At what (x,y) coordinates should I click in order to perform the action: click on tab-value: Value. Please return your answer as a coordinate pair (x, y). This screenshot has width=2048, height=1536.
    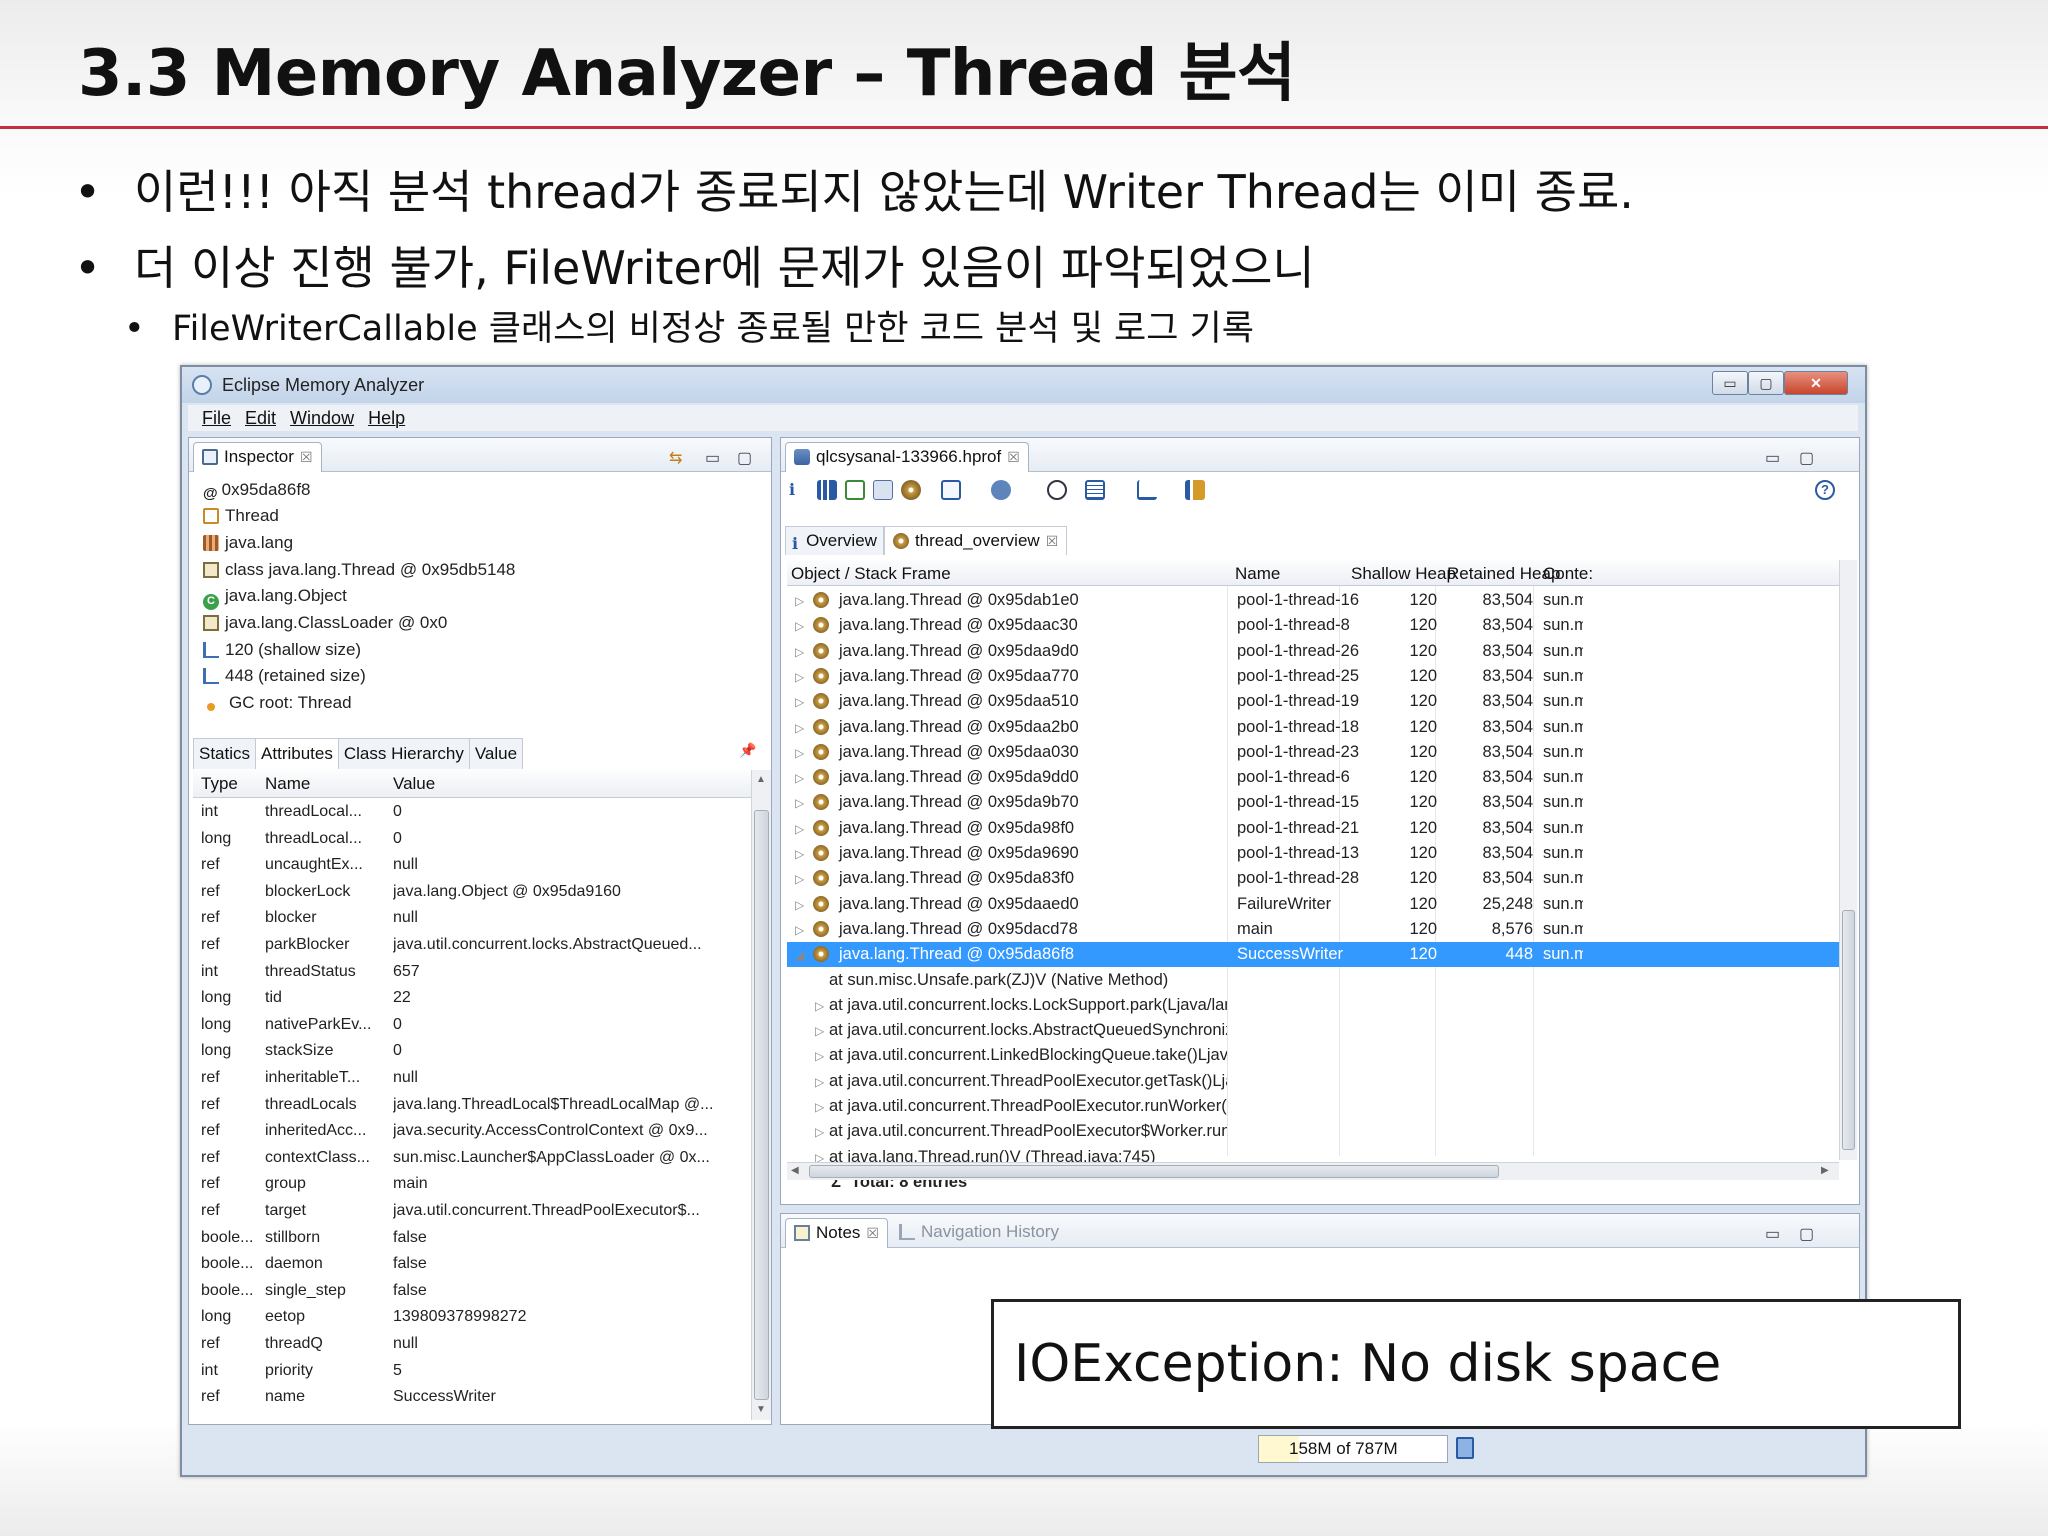
    Looking at the image, I should click on (496, 753).